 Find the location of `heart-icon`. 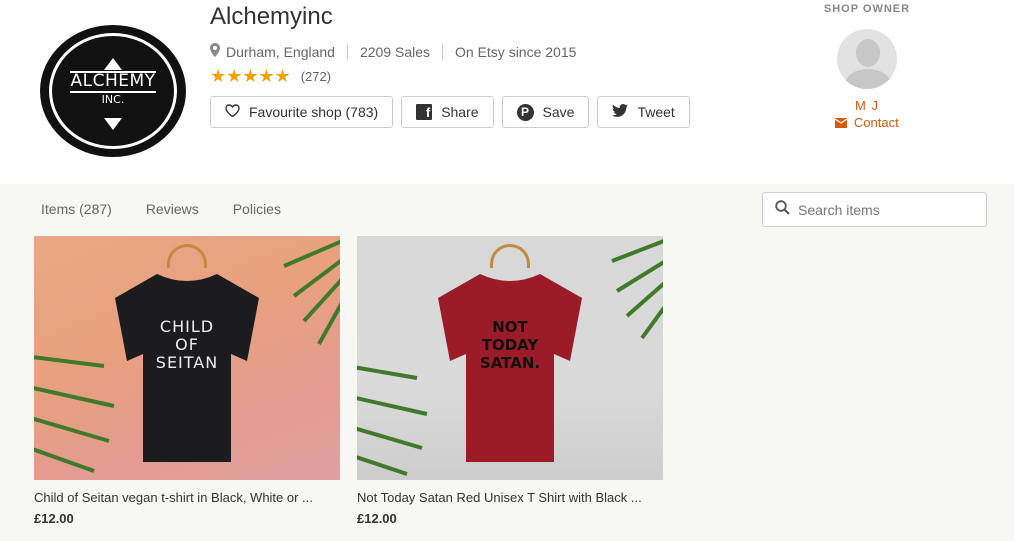

heart-icon is located at coordinates (232, 112).